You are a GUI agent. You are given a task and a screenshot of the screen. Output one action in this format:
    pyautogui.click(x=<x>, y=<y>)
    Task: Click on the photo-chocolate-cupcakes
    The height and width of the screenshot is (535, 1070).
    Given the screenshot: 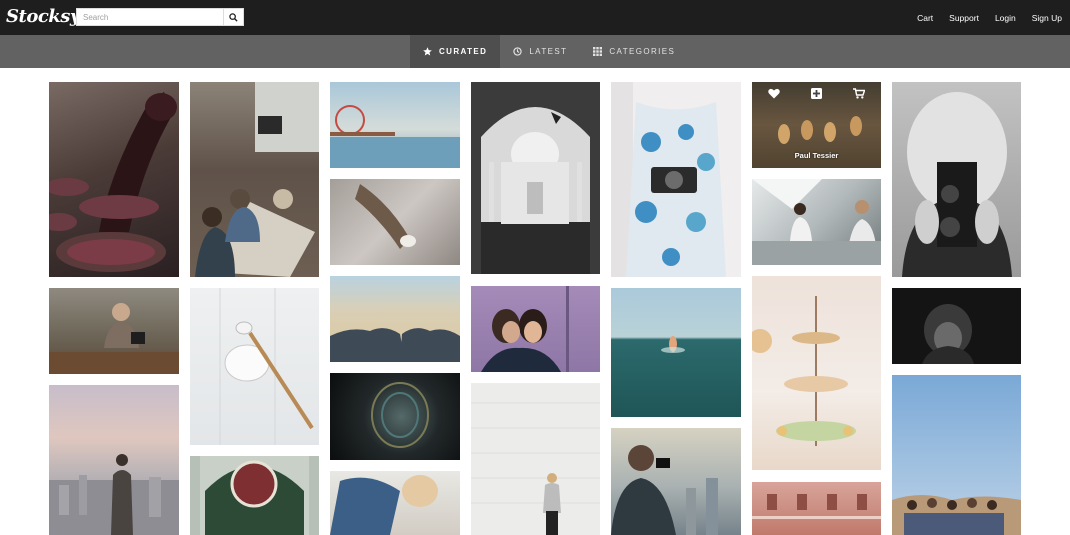 What is the action you would take?
    pyautogui.click(x=114, y=179)
    